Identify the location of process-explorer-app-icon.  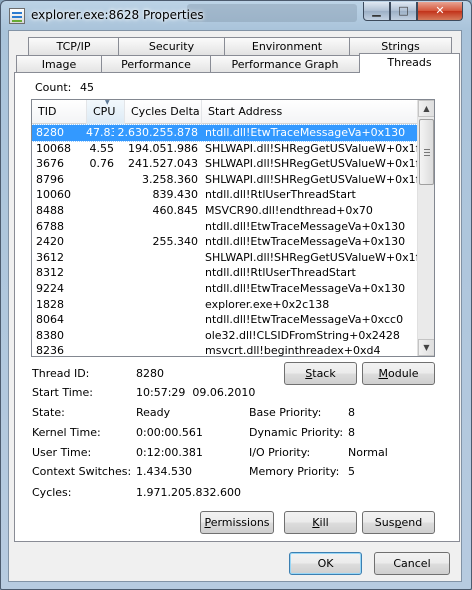
(17, 16).